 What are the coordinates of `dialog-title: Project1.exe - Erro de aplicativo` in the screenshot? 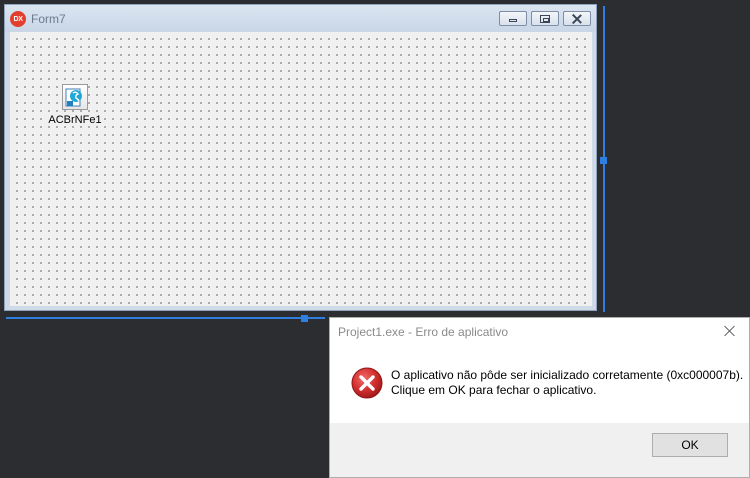 It's located at (423, 332).